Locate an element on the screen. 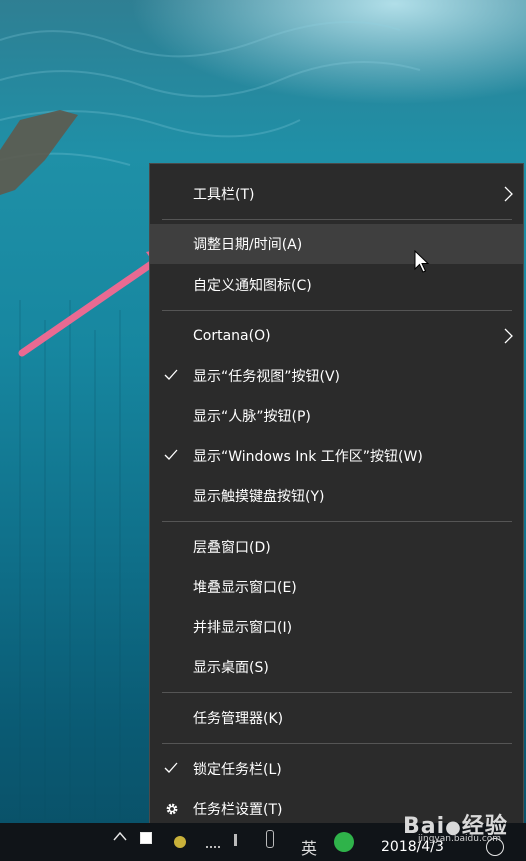  pen-icon is located at coordinates (270, 839).